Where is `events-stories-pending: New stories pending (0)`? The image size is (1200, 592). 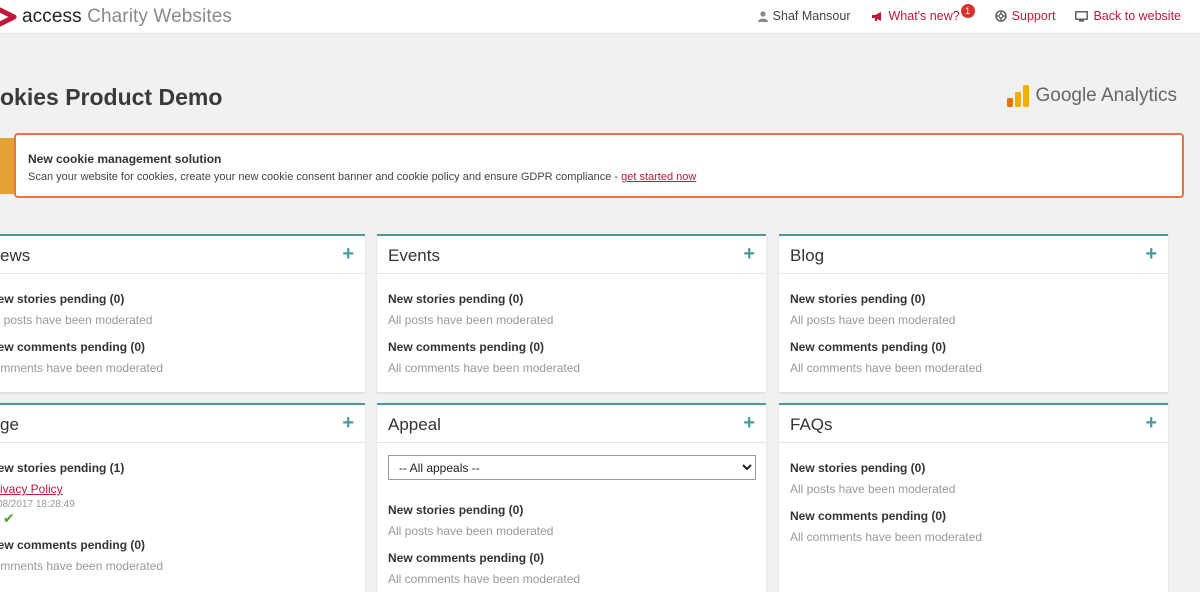 events-stories-pending: New stories pending (0) is located at coordinates (456, 299).